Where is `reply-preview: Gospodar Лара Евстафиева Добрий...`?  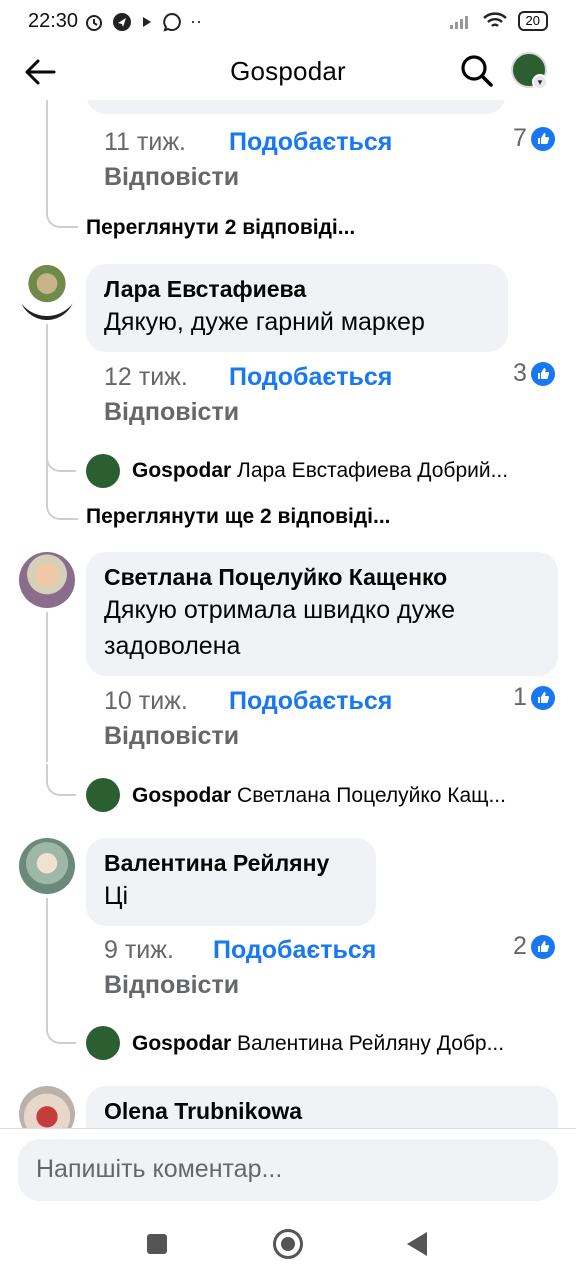 reply-preview: Gospodar Лара Евстафиева Добрий... is located at coordinates (347, 471).